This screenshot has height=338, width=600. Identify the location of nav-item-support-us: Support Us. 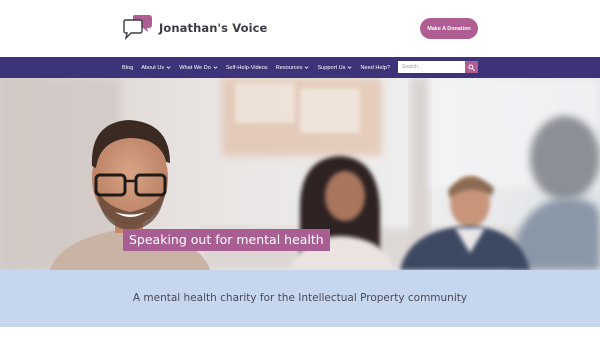
(334, 68).